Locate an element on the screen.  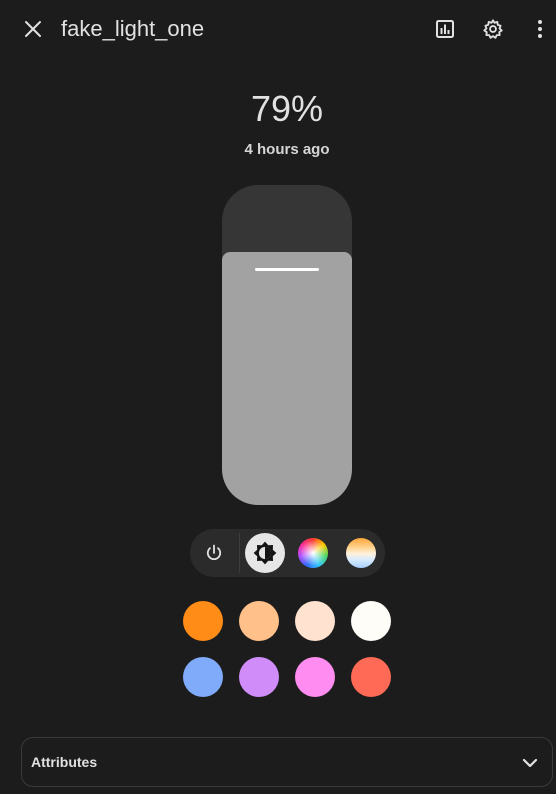
slider-handle is located at coordinates (287, 269).